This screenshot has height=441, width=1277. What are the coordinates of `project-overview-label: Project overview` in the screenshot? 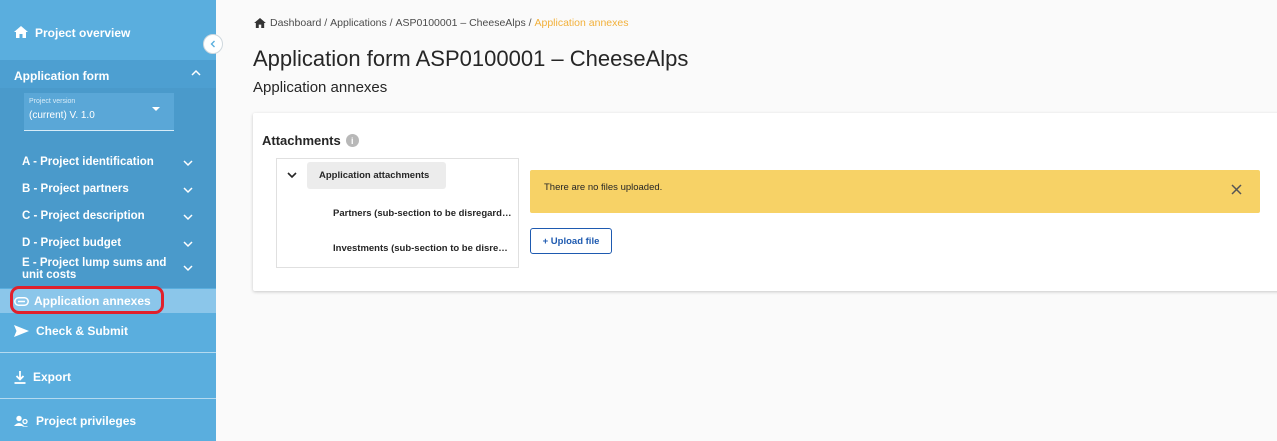 It's located at (83, 33).